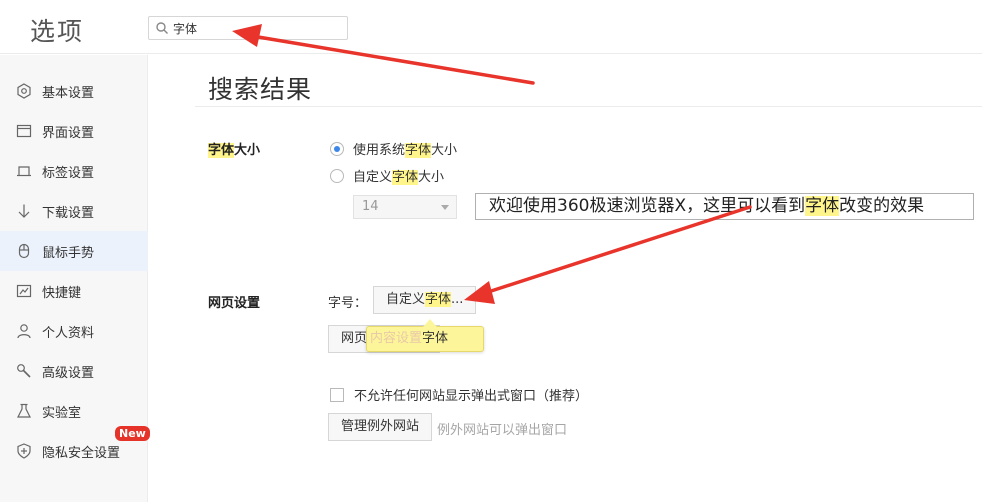  Describe the element at coordinates (24, 91) in the screenshot. I see `settings-icon` at that location.